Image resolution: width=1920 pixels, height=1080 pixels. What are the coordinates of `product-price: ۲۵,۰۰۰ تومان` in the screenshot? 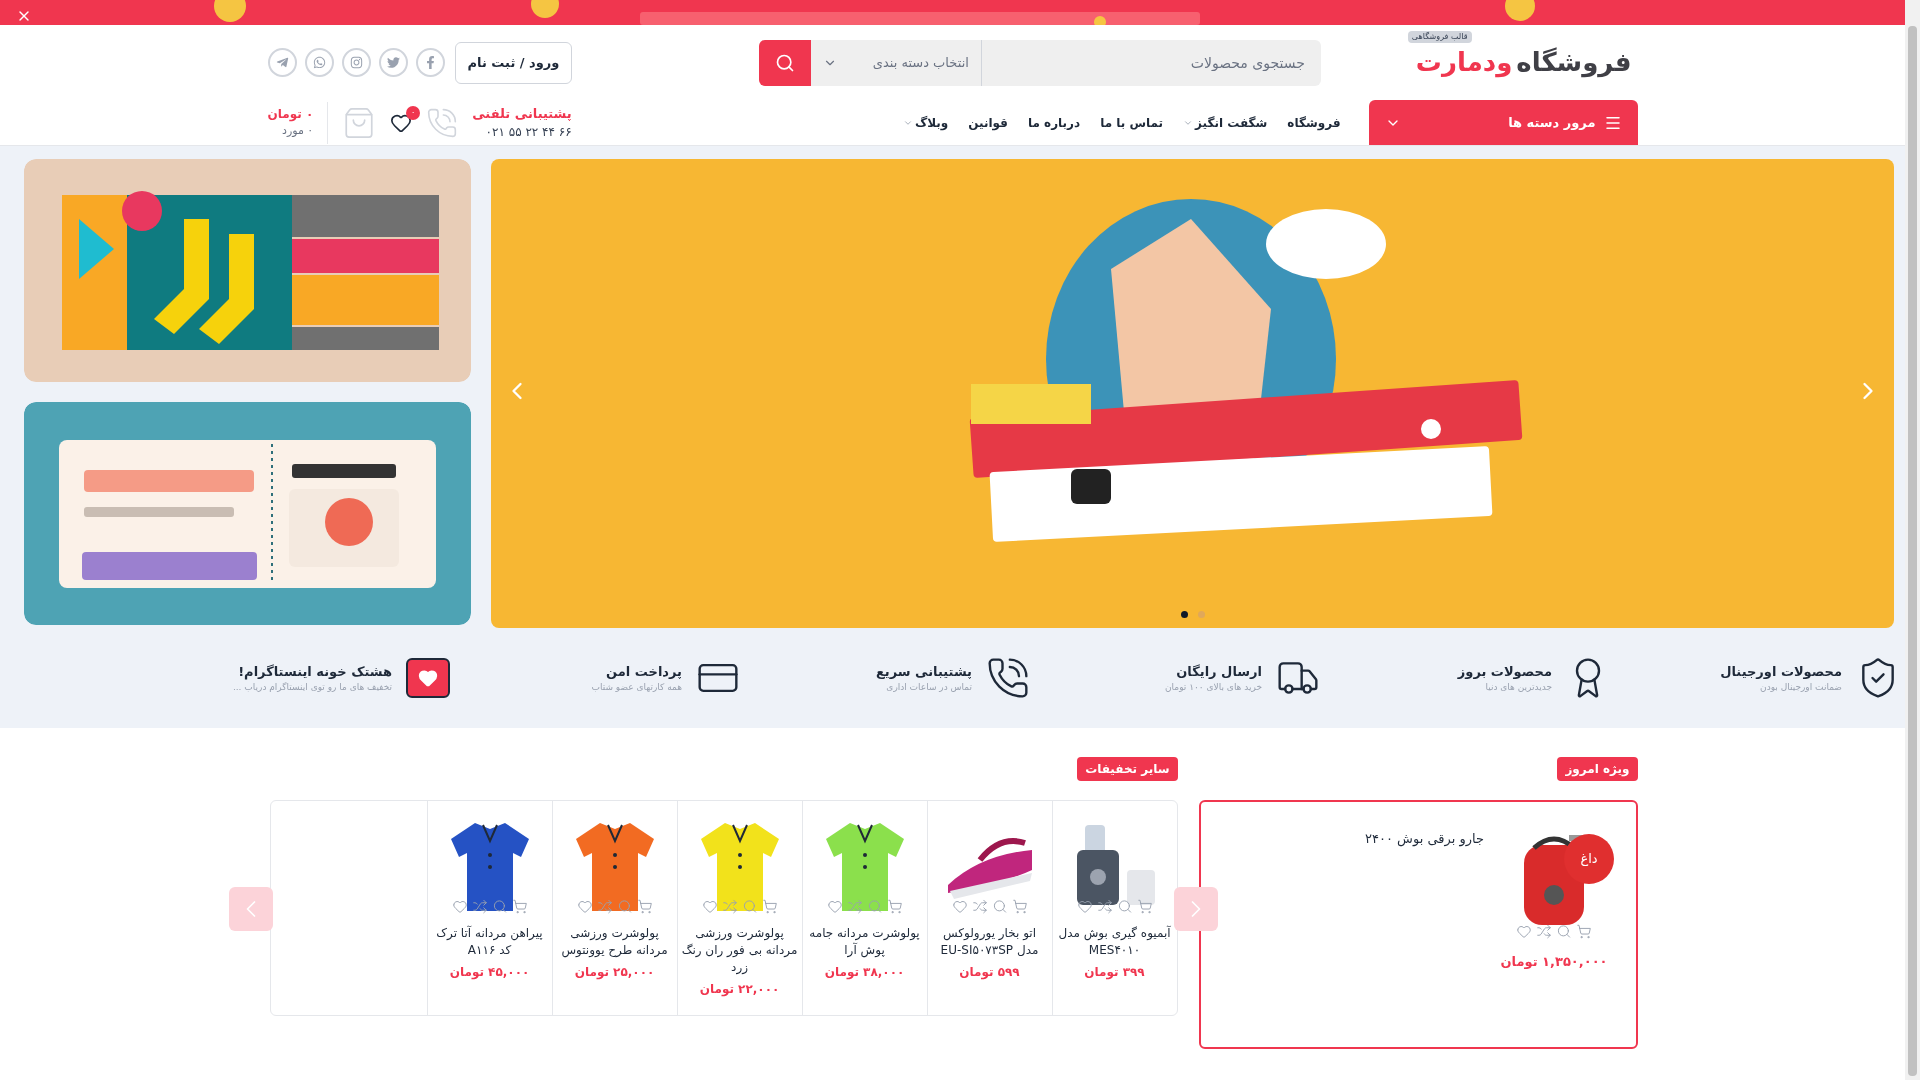 It's located at (614, 972).